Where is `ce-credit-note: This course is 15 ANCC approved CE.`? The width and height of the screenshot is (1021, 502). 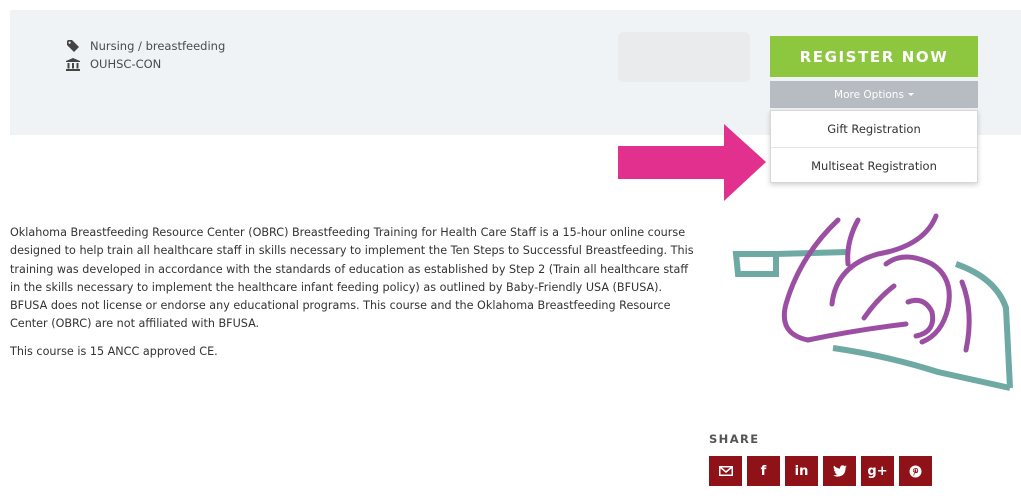 ce-credit-note: This course is 15 ANCC approved CE. is located at coordinates (114, 351).